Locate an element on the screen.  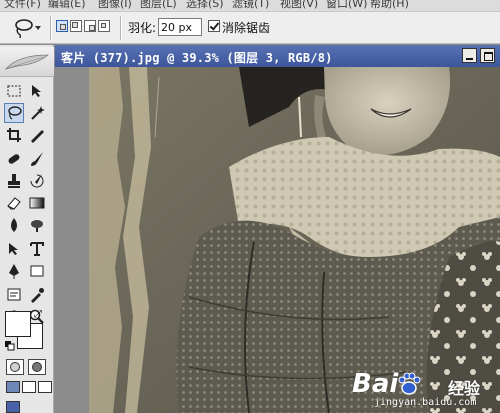
history-brush-tool is located at coordinates (37, 181).